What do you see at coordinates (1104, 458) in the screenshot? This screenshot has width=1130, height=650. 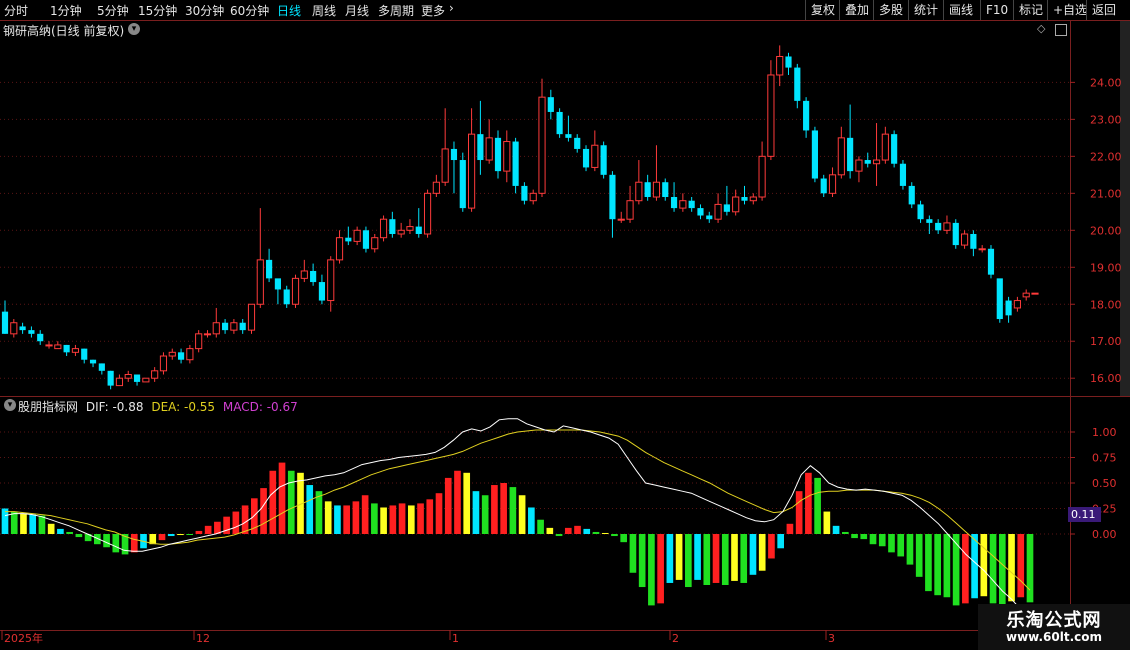 I see `ind-tick-1: 0.75` at bounding box center [1104, 458].